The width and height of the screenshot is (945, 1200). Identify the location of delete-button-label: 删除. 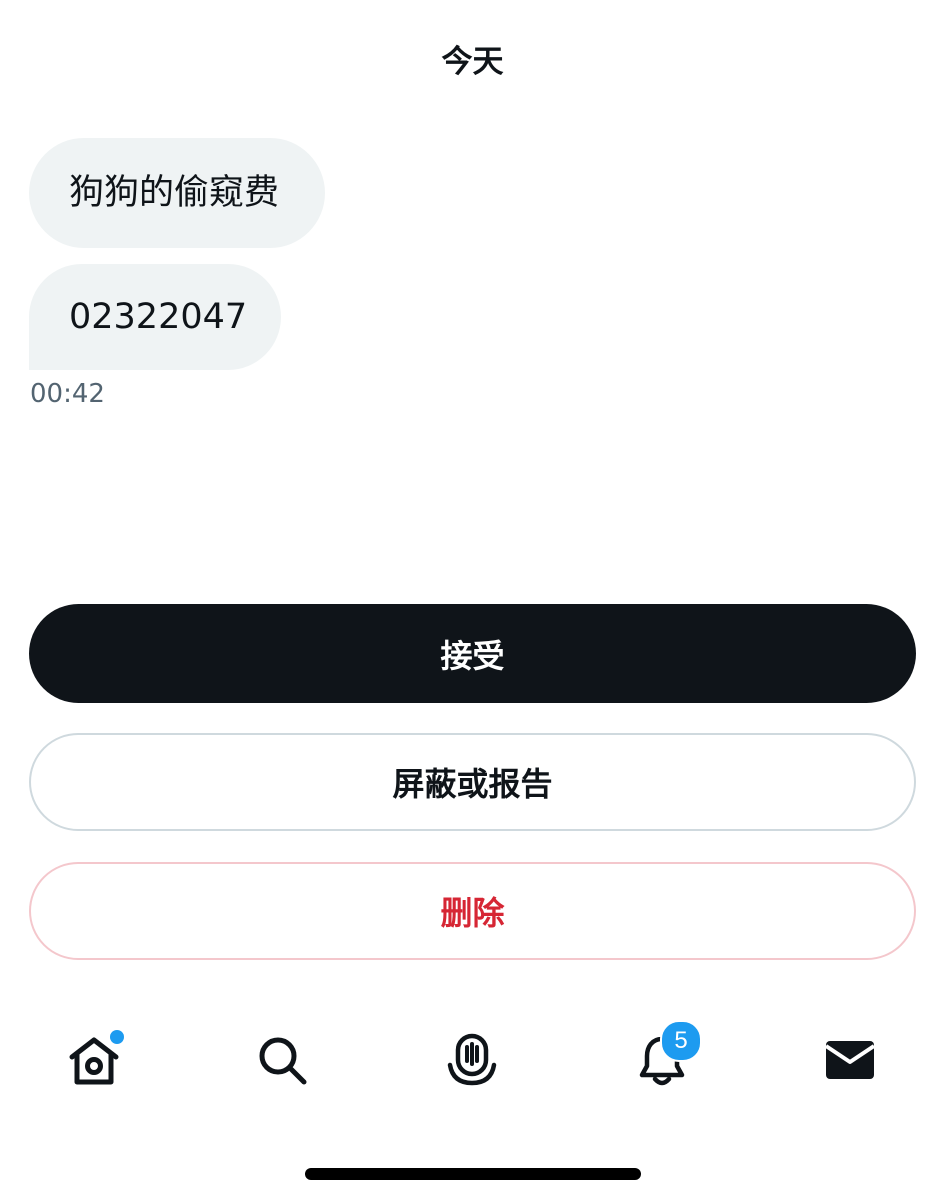
(472, 913).